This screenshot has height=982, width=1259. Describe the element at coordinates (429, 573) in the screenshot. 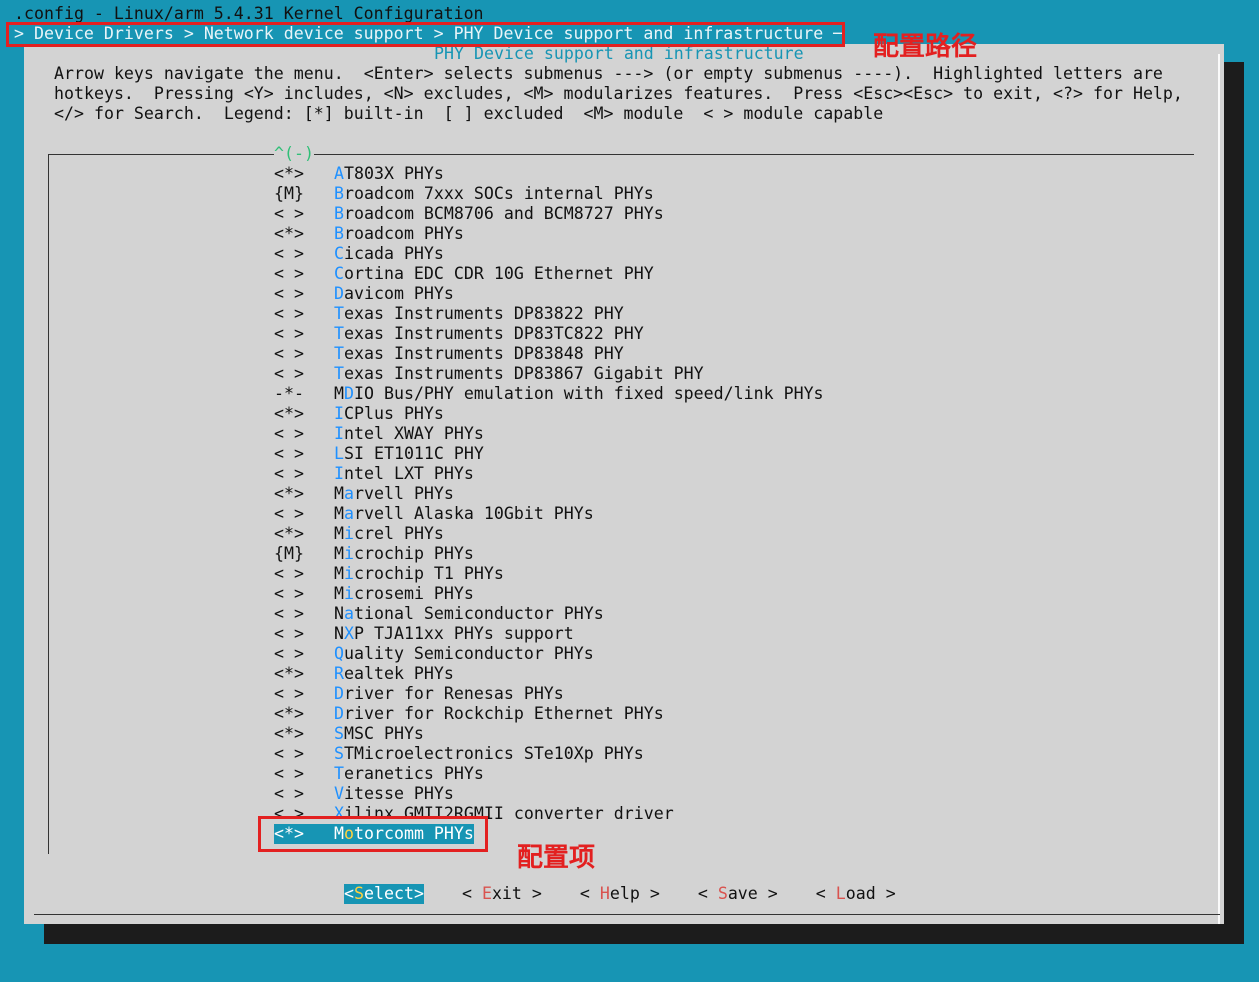

I see `menu-item-label-rest: crochip T1 PHYs` at that location.